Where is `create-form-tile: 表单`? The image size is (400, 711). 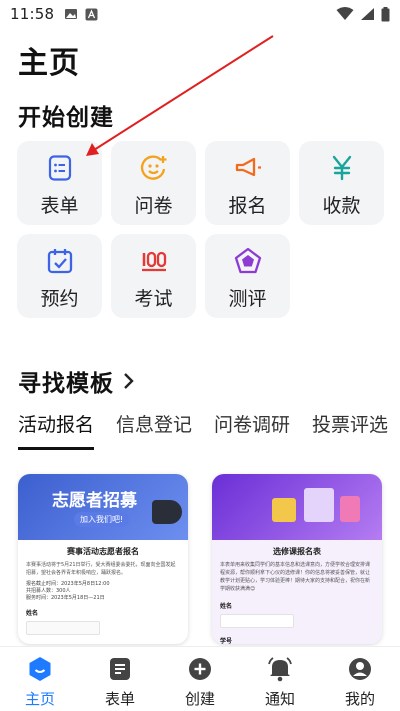 create-form-tile: 表单 is located at coordinates (59, 183).